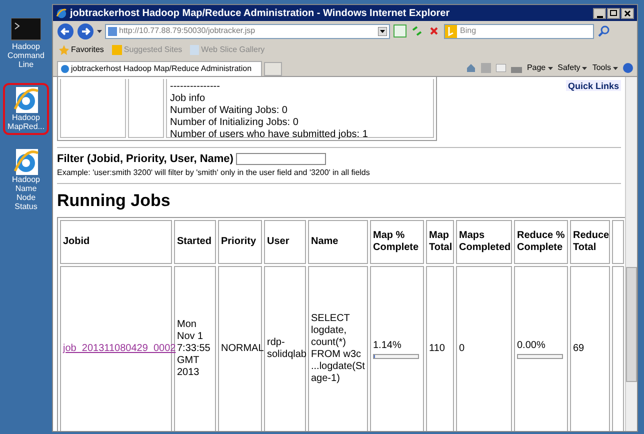 Image resolution: width=644 pixels, height=434 pixels. What do you see at coordinates (26, 55) in the screenshot?
I see `shortcut-label: Hadoop Command Line` at bounding box center [26, 55].